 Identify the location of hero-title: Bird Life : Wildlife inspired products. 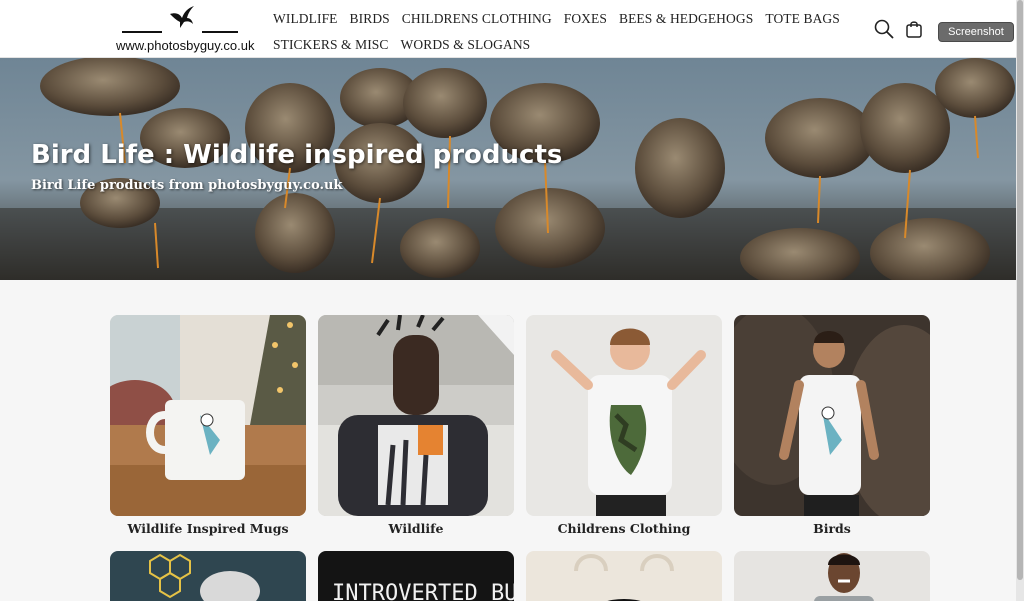
(297, 155).